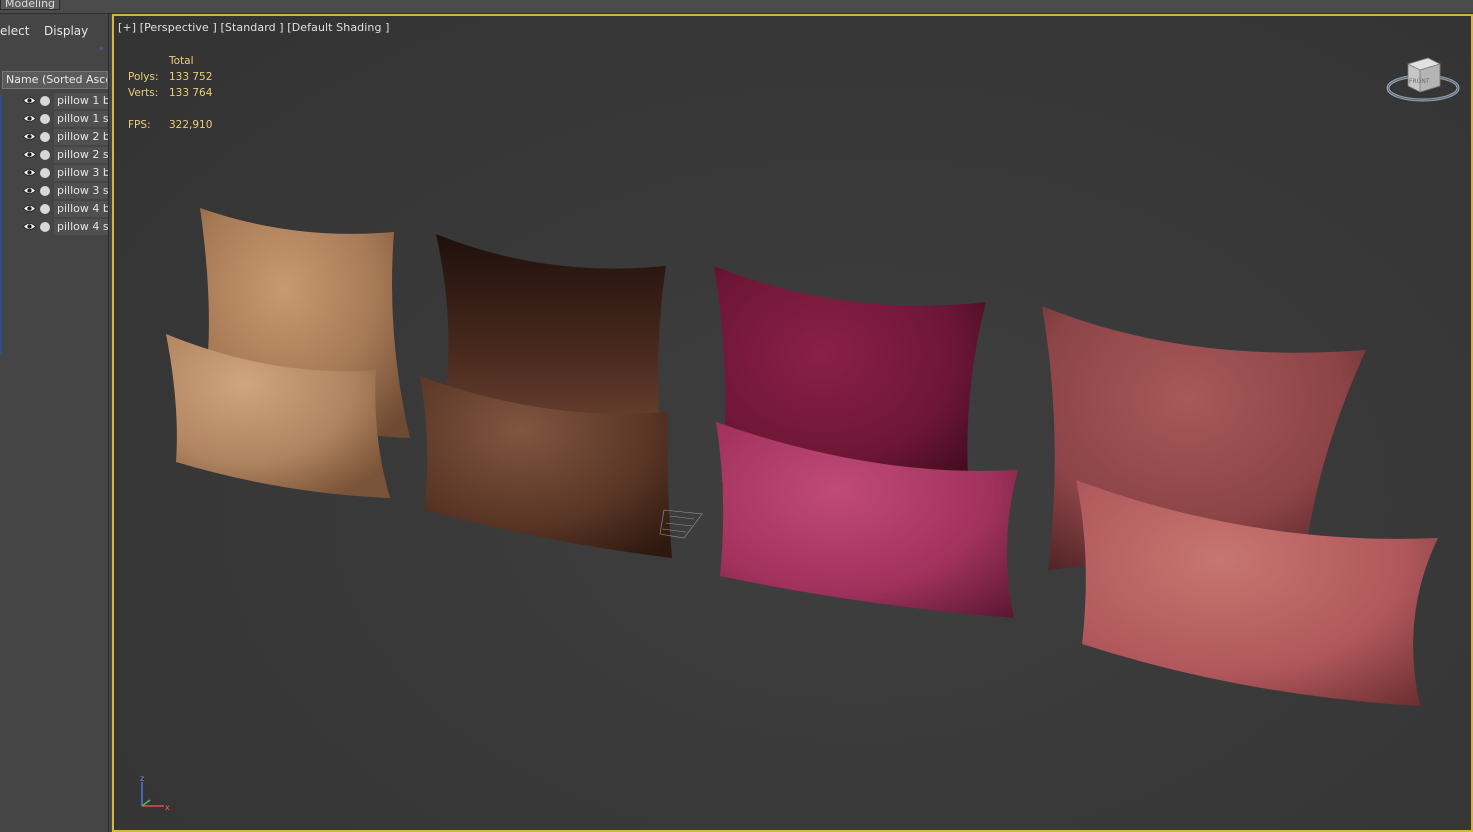 The width and height of the screenshot is (1473, 832). I want to click on stats-total-header: Total, so click(181, 61).